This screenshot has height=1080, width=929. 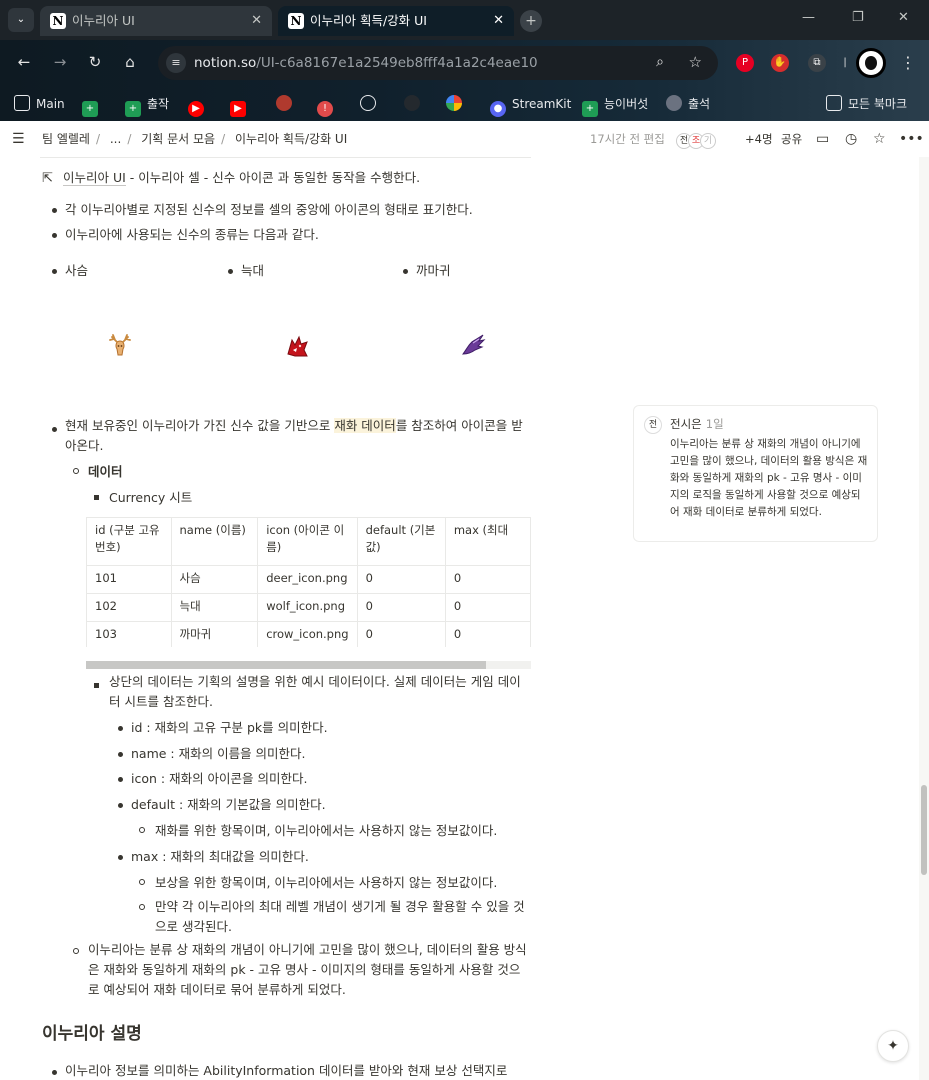 What do you see at coordinates (696, 139) in the screenshot?
I see `collaborator-avatars: 전조기` at bounding box center [696, 139].